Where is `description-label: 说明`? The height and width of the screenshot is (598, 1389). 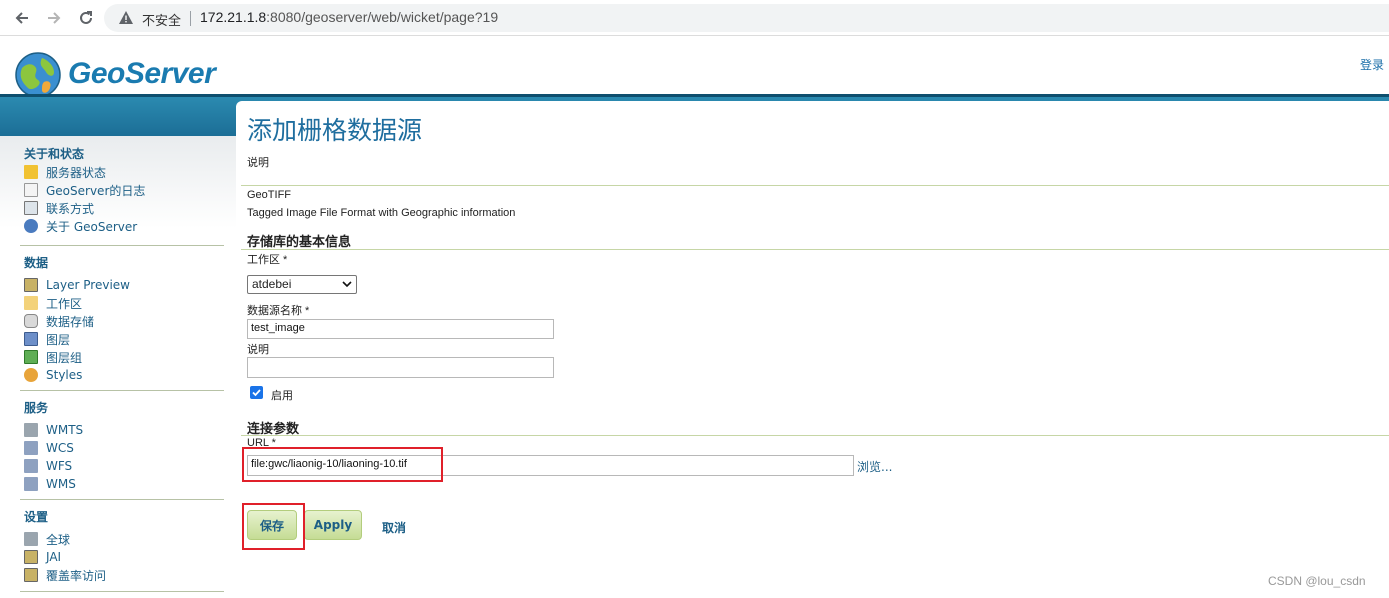
description-label: 说明 is located at coordinates (258, 350).